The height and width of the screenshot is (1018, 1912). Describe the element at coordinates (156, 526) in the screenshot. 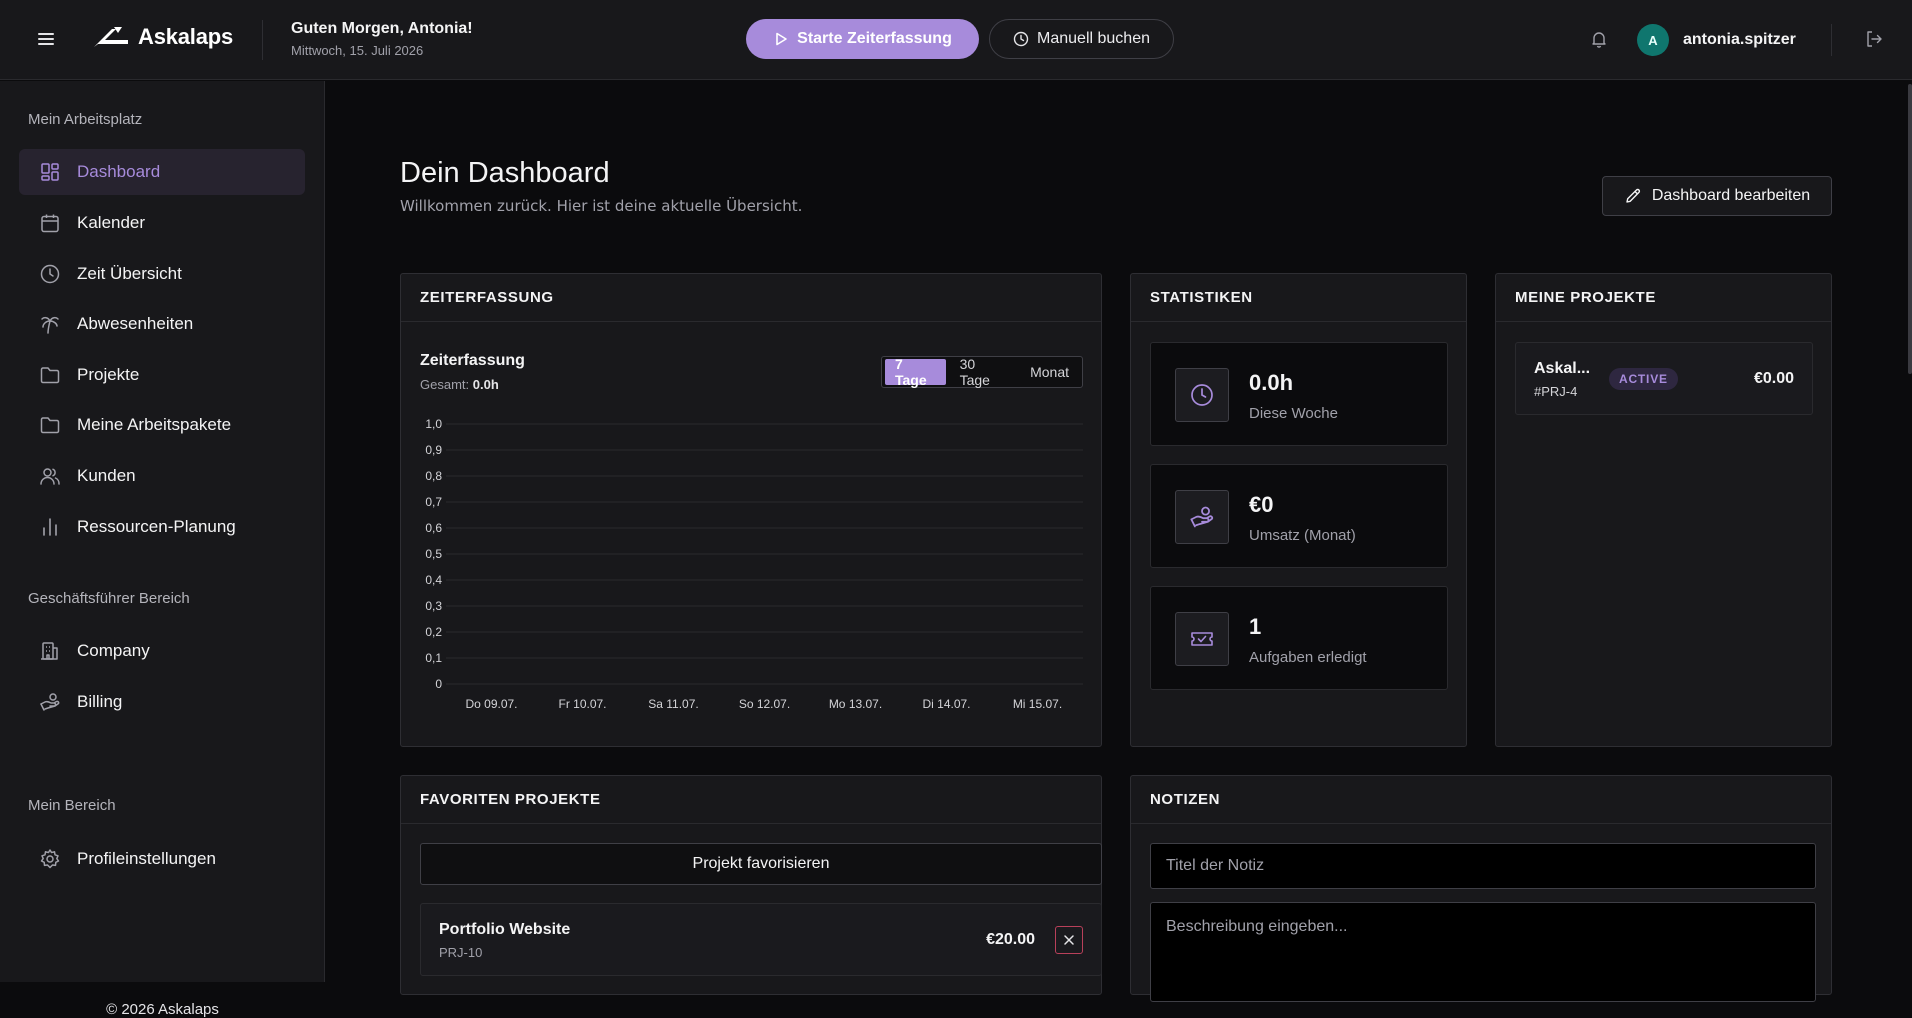

I see `sidebar-item-label: Ressourcen-Planung` at that location.